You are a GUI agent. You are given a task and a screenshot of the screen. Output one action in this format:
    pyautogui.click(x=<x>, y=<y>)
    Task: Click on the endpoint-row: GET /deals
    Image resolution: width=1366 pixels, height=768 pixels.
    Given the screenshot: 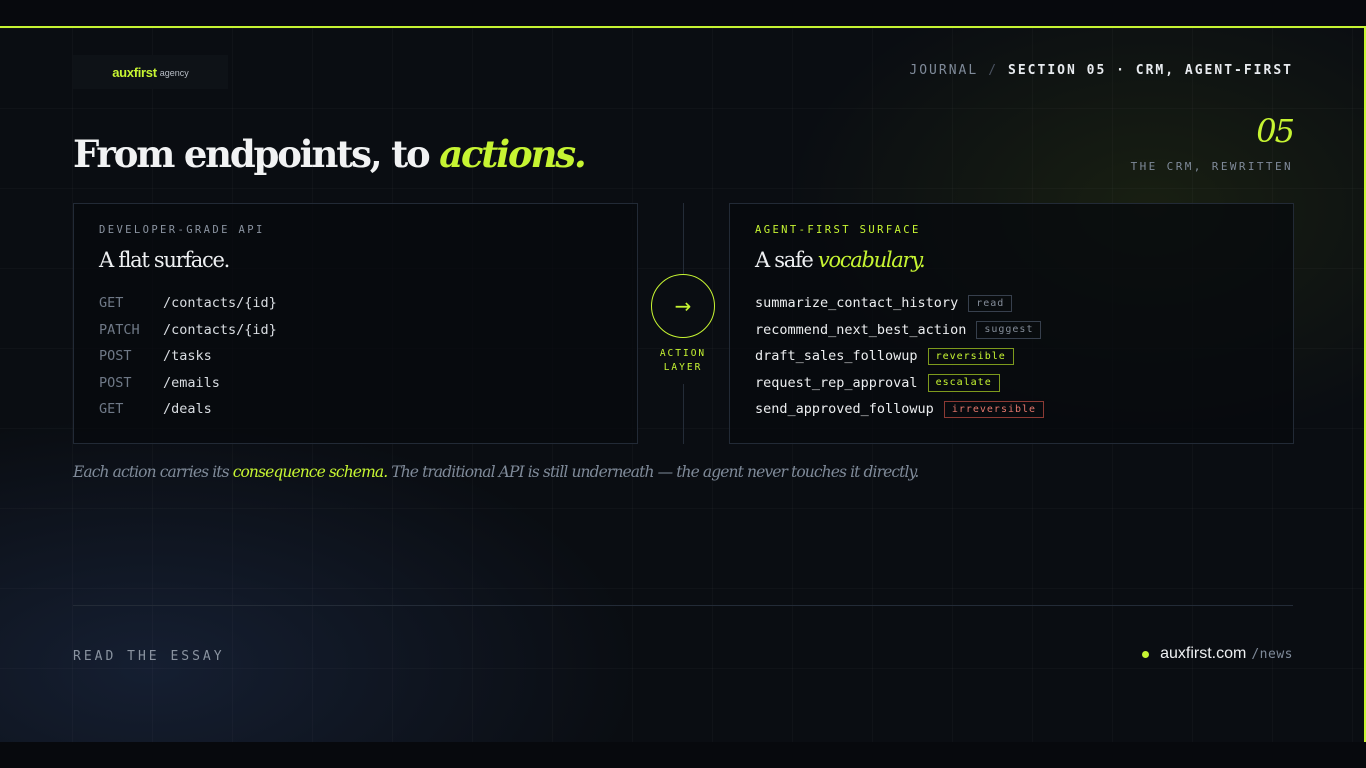 What is the action you would take?
    pyautogui.click(x=355, y=409)
    